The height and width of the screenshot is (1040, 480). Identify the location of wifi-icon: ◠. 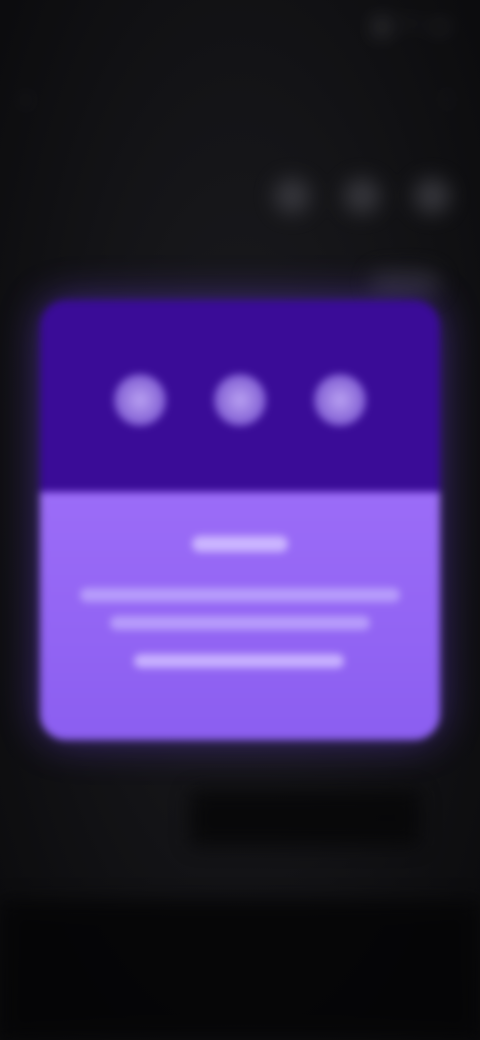
(412, 26).